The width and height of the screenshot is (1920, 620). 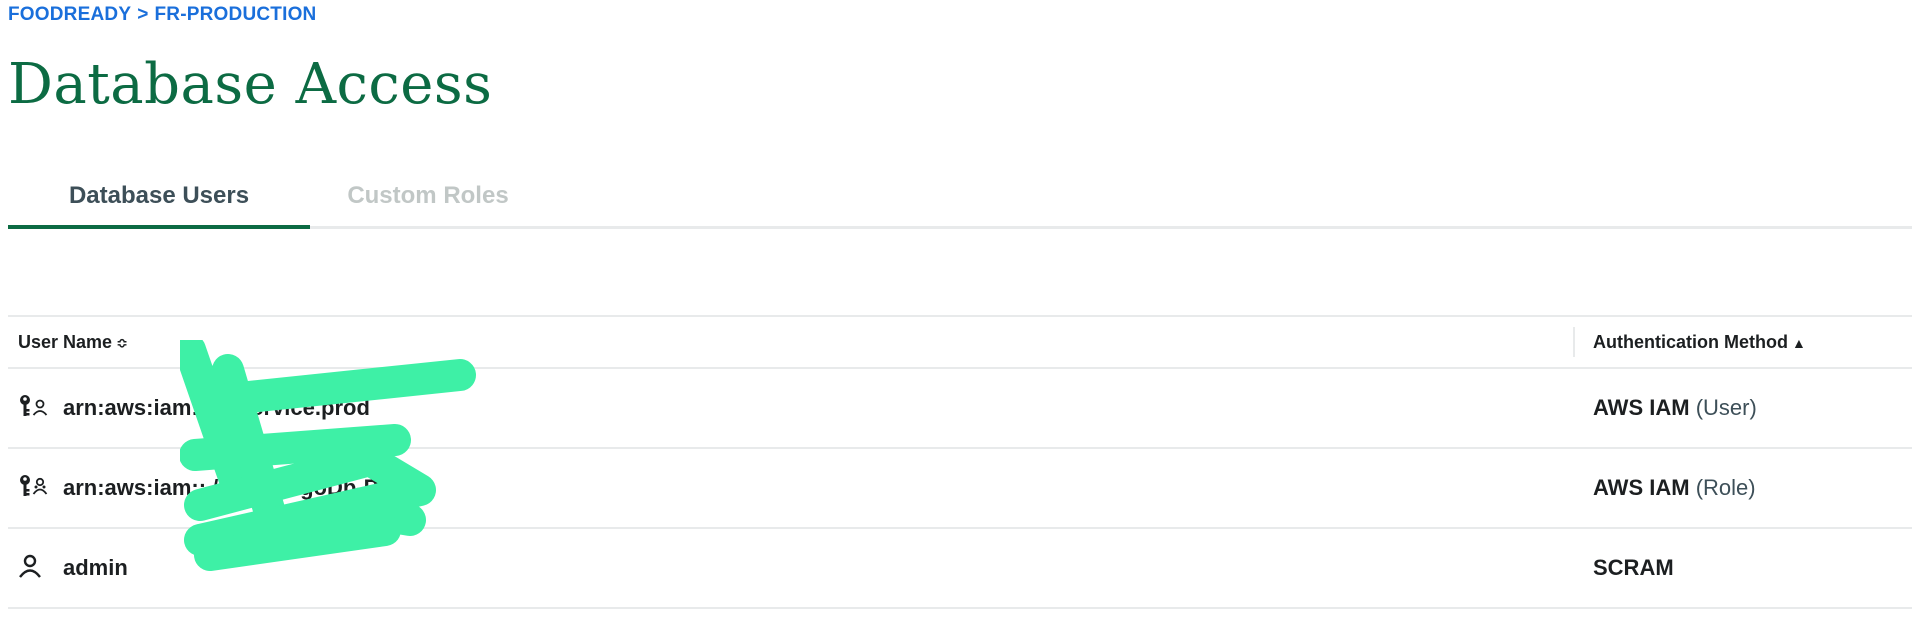 I want to click on key-user-icon, so click(x=35, y=407).